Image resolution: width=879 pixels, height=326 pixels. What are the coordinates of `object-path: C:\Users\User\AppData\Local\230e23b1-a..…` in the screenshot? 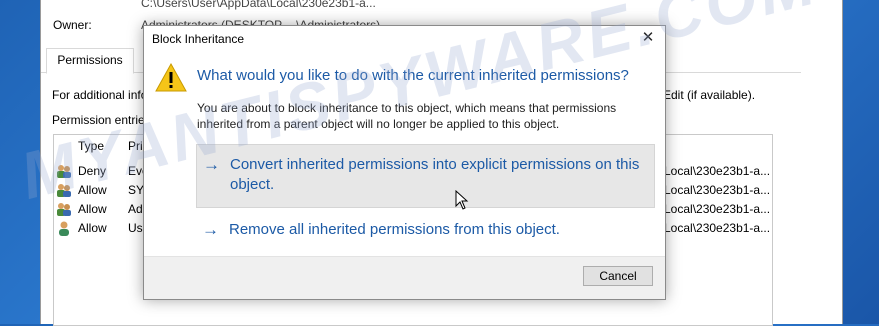 It's located at (258, 5).